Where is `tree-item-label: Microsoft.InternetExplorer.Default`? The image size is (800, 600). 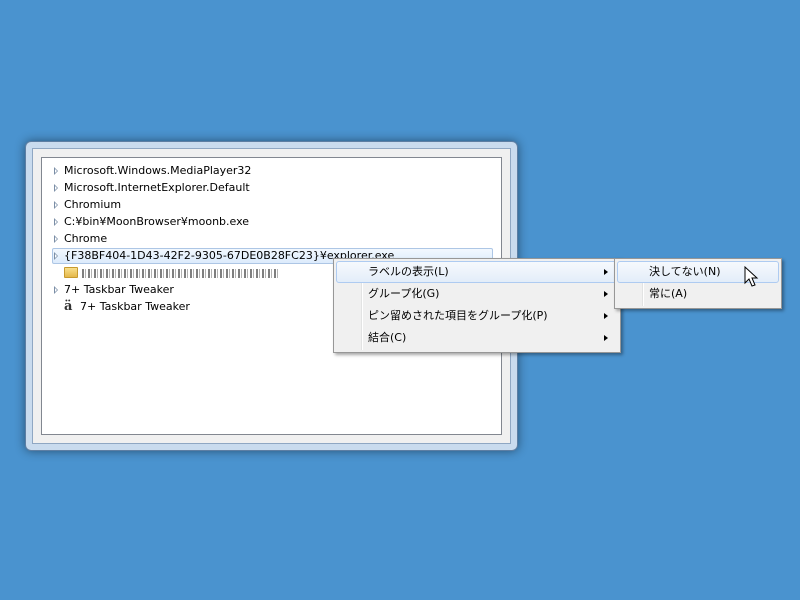 tree-item-label: Microsoft.InternetExplorer.Default is located at coordinates (157, 187).